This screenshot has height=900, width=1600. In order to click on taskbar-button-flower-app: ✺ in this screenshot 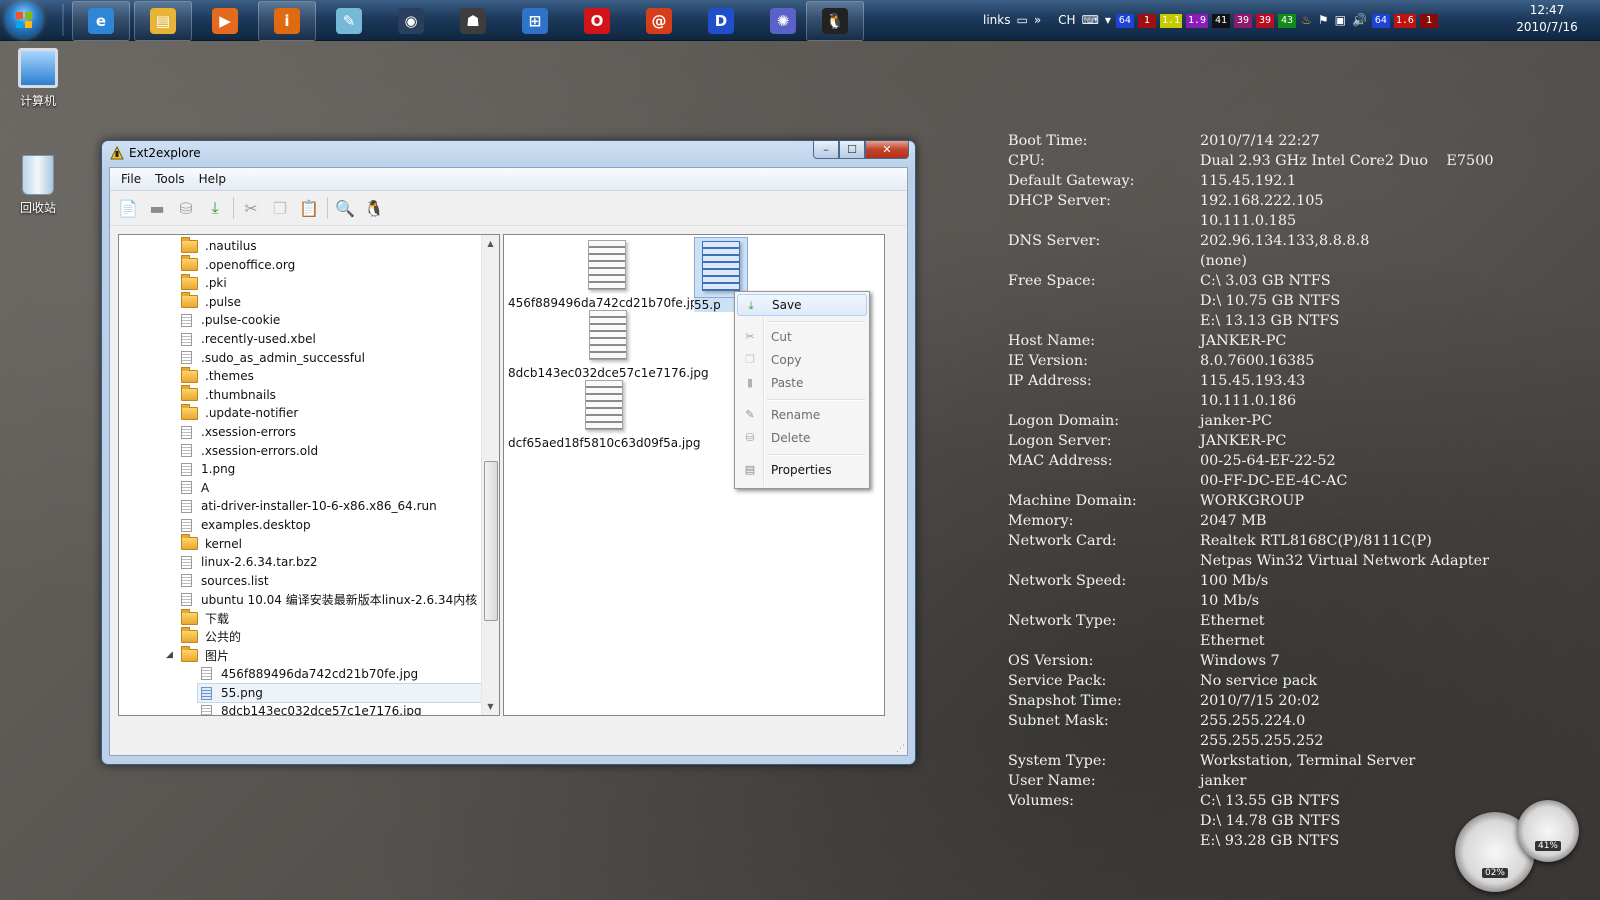, I will do `click(783, 21)`.